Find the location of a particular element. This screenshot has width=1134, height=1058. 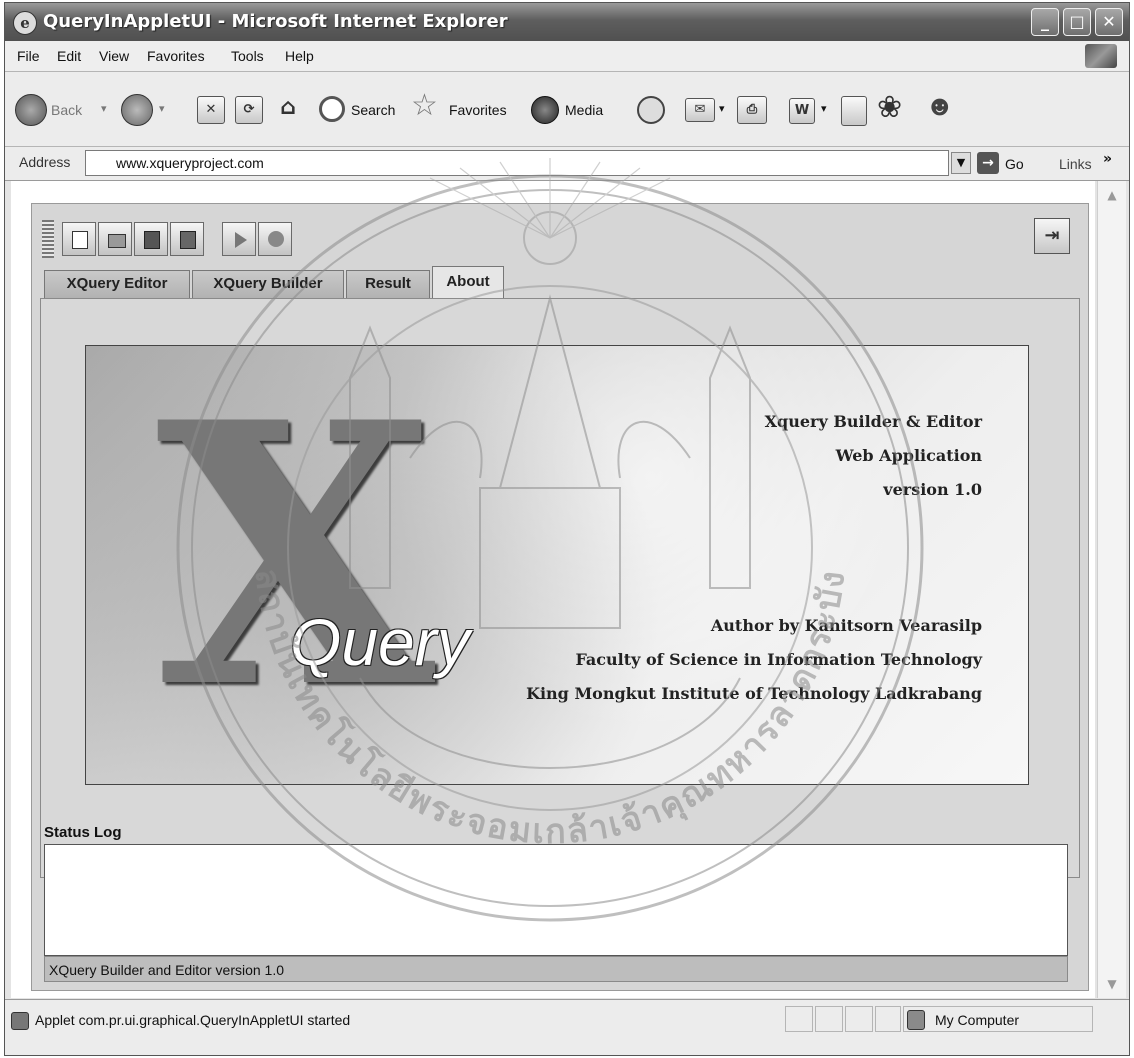

save-as-button is located at coordinates (187, 239).